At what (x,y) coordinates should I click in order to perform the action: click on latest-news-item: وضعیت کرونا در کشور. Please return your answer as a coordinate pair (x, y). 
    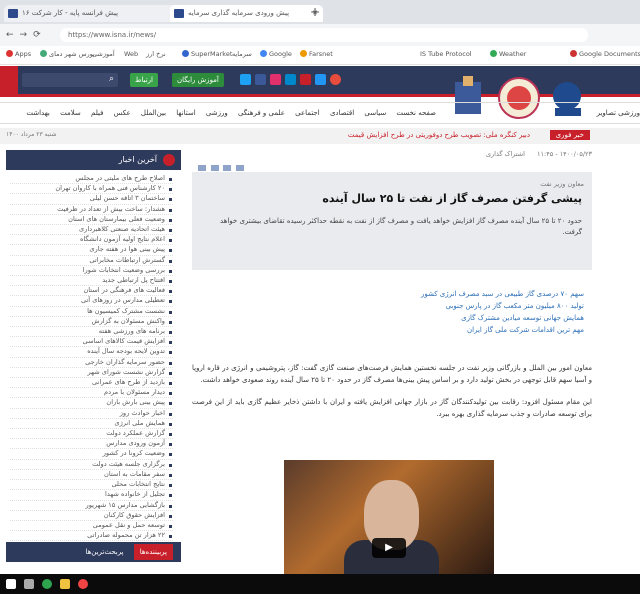
    Looking at the image, I should click on (91, 454).